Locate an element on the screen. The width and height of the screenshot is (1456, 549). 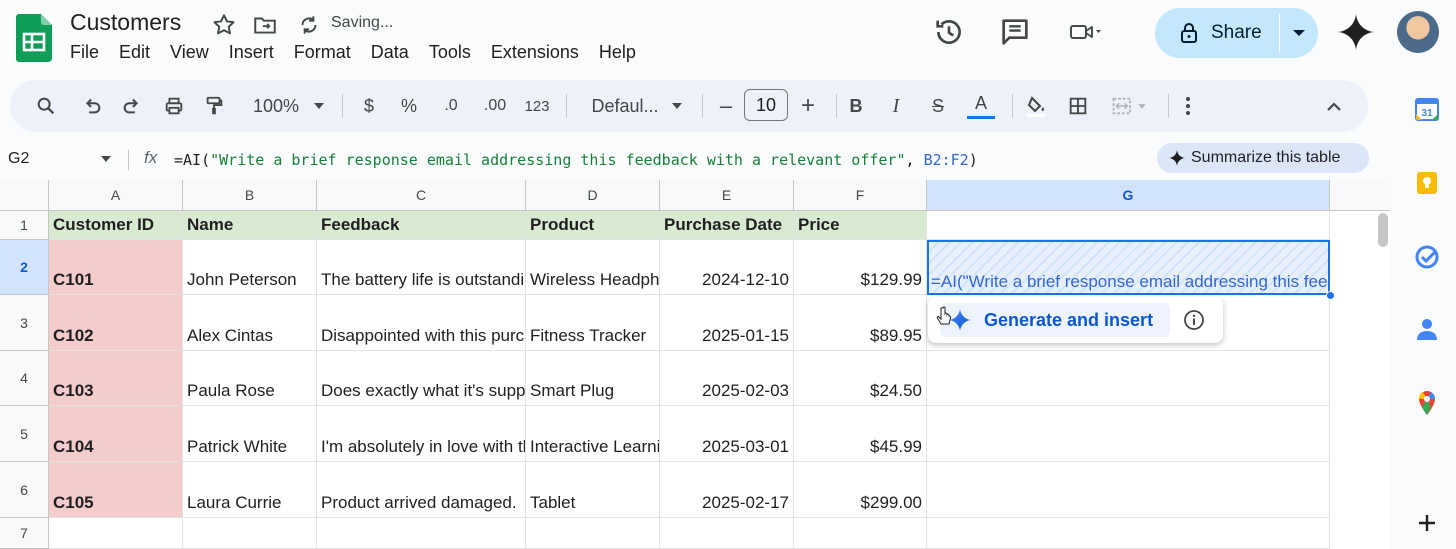
share-dropdown-icon is located at coordinates (1299, 33).